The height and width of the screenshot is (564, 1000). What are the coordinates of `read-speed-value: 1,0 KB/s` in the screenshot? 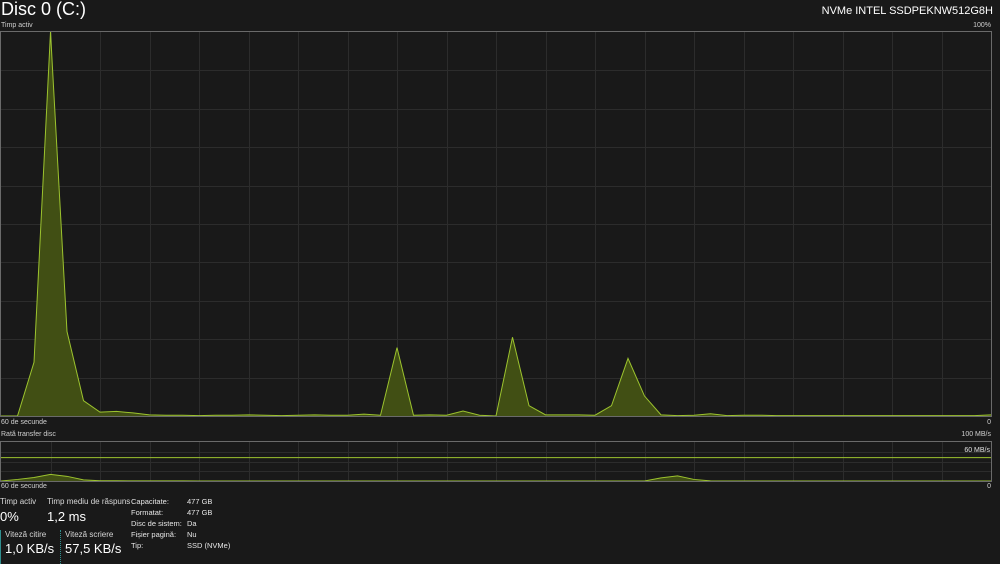 It's located at (30, 548).